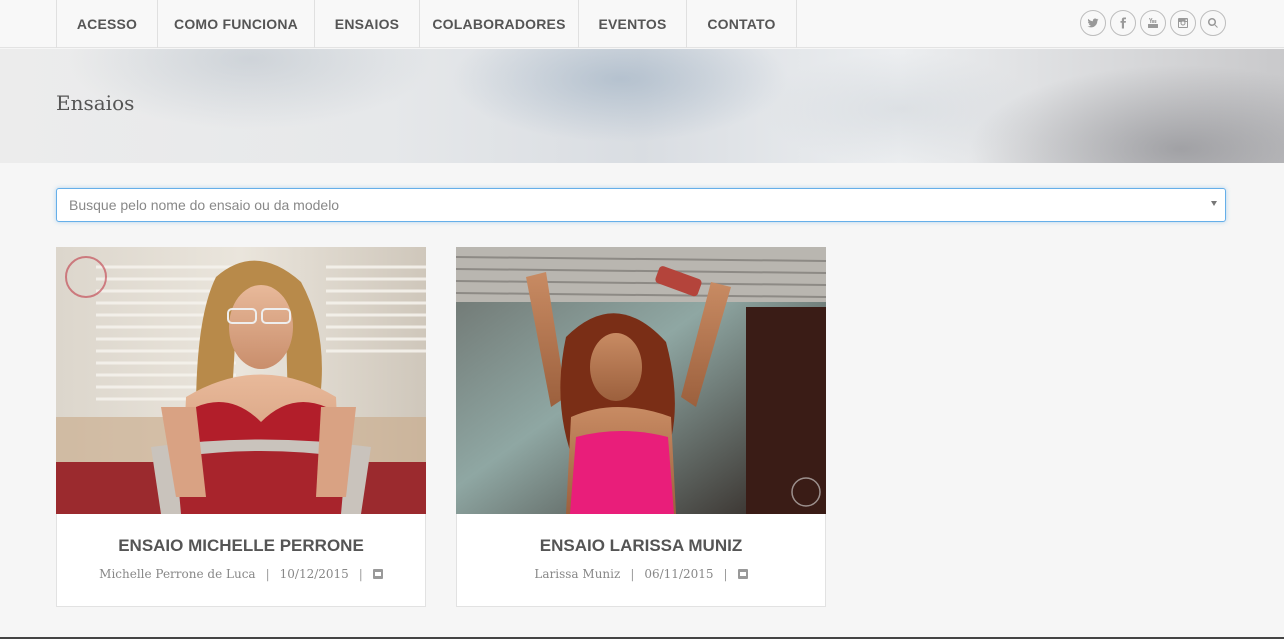 Image resolution: width=1284 pixels, height=639 pixels. I want to click on essay-date: 06/11/2015, so click(679, 574).